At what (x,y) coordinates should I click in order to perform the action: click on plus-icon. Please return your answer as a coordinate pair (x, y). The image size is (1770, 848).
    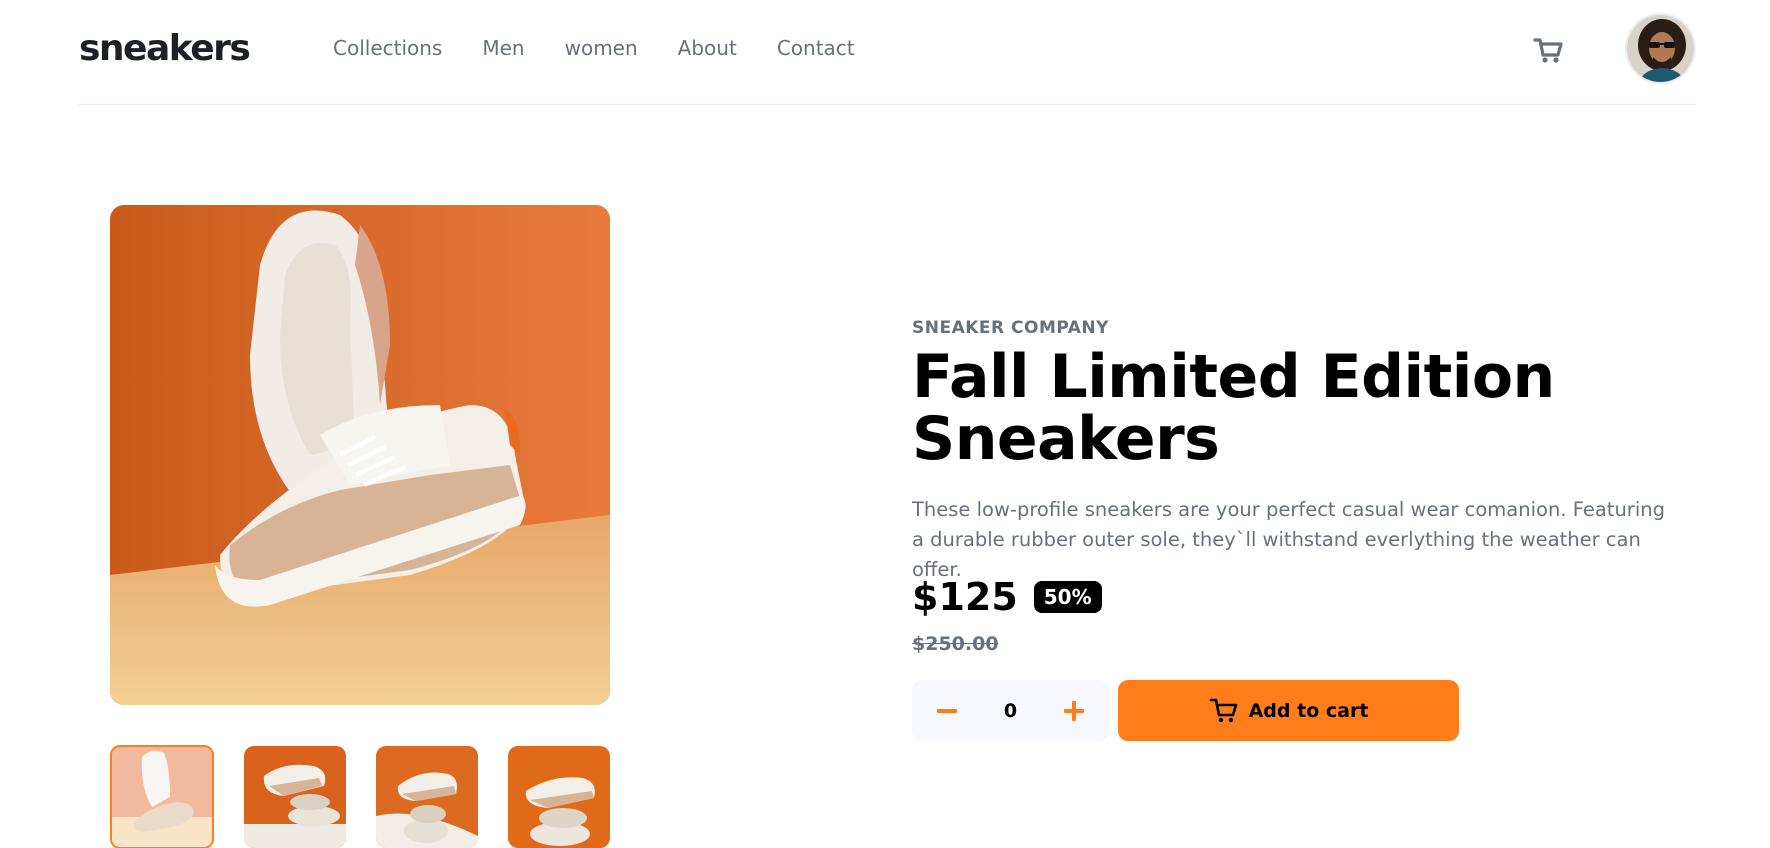
    Looking at the image, I should click on (1073, 710).